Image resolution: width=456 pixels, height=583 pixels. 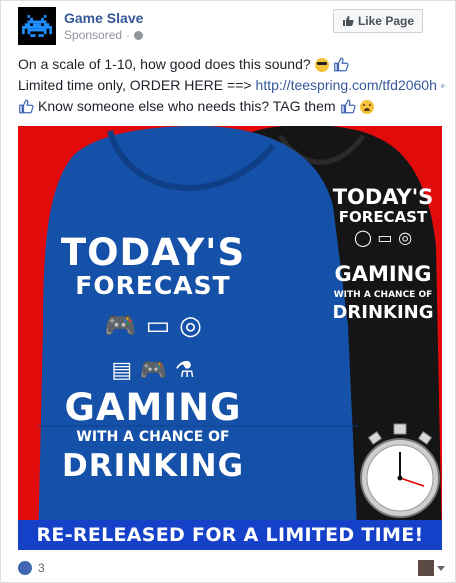 I want to click on post-header: Game Slave Sponsored · Like Page, so click(x=231, y=27).